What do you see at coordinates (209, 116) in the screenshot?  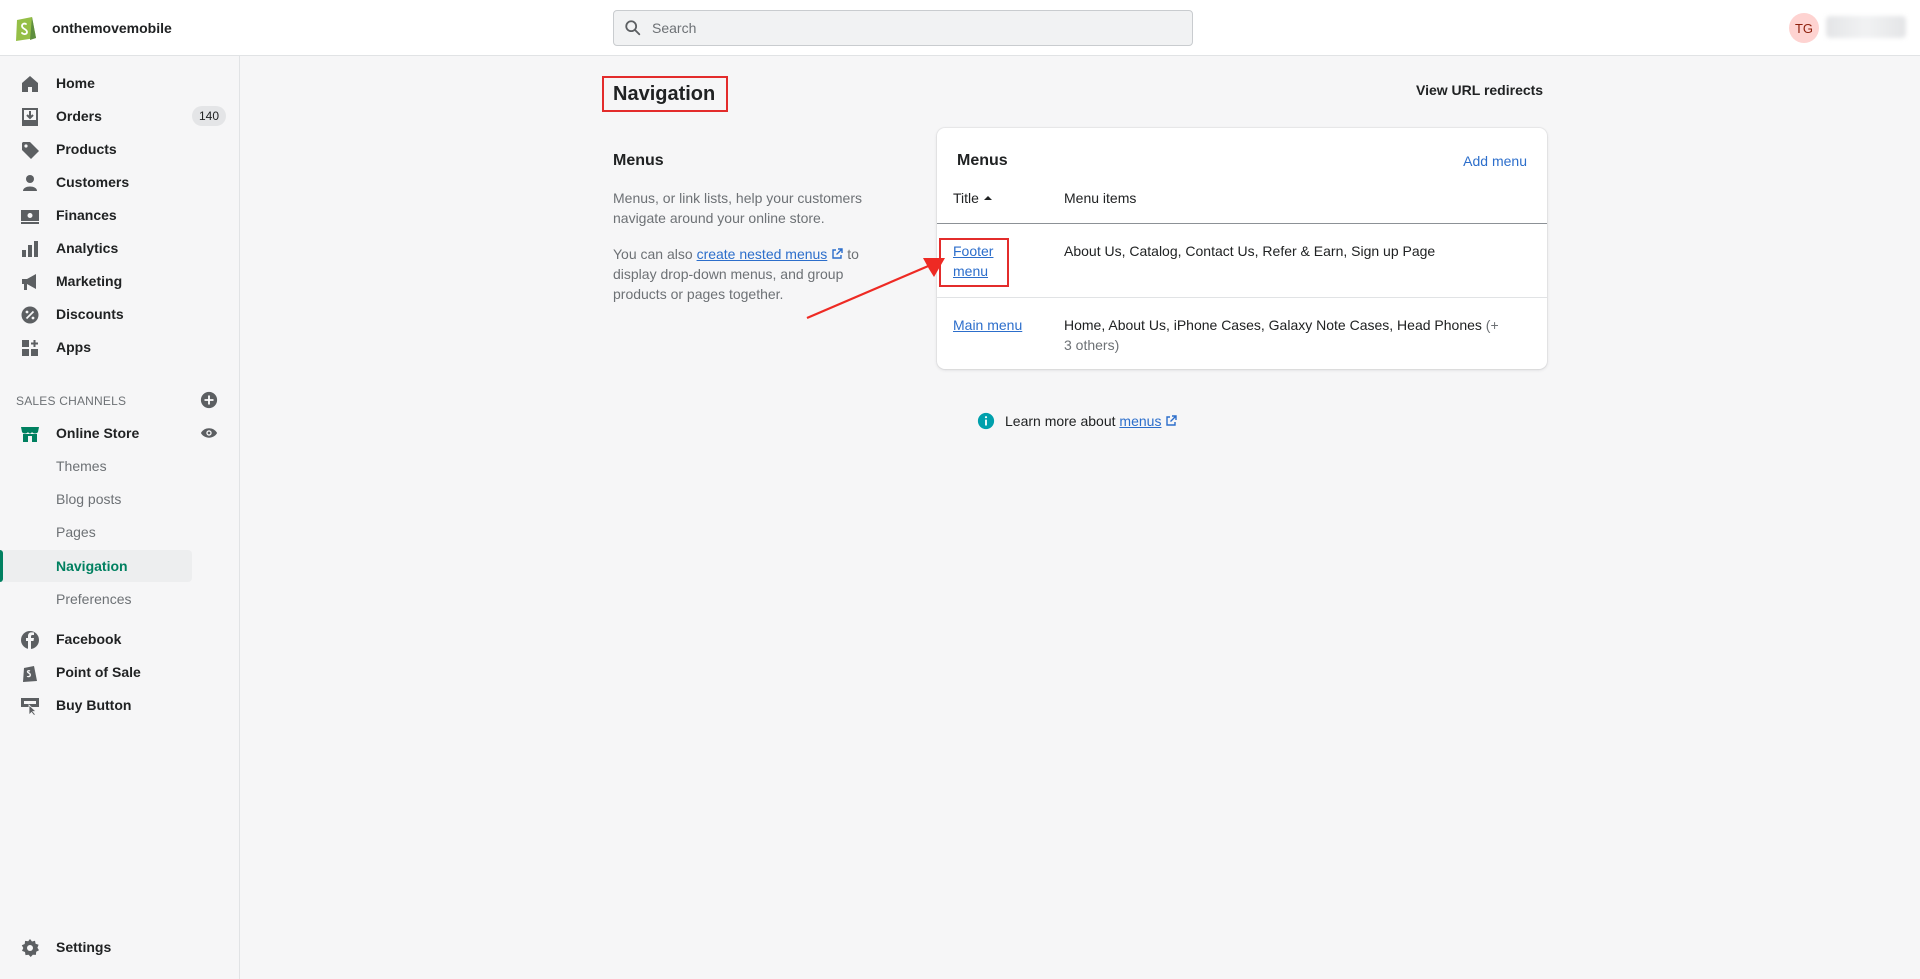 I see `orders-count-badge: 140` at bounding box center [209, 116].